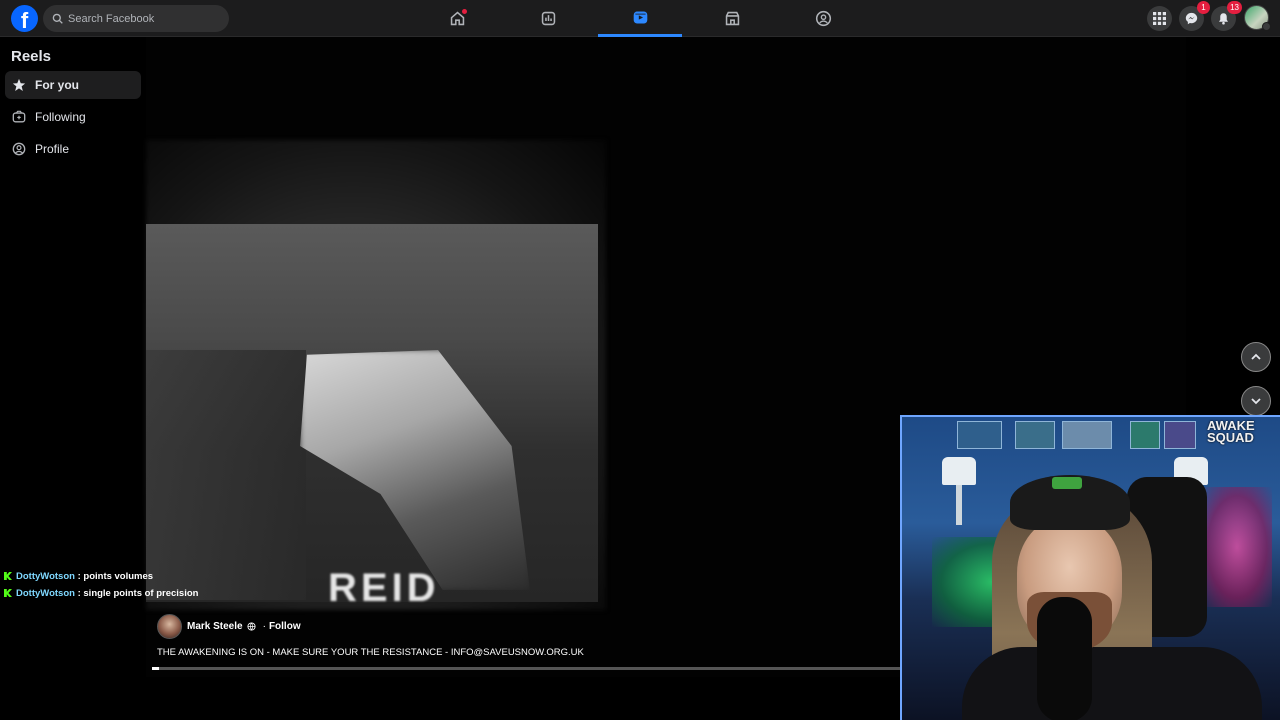 This screenshot has width=1280, height=720. Describe the element at coordinates (1266, 26) in the screenshot. I see `account-chevron-icon` at that location.